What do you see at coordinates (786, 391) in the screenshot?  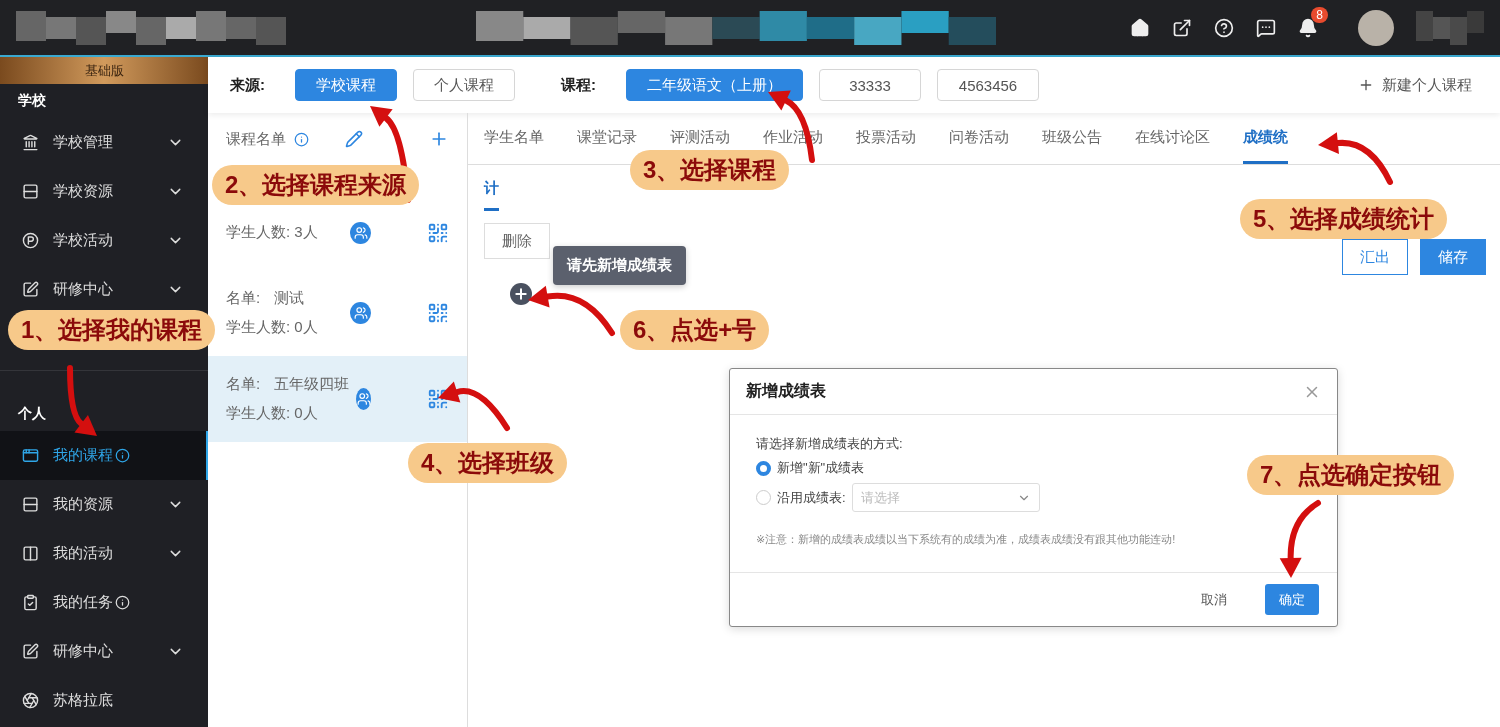 I see `dialog-title: 新增成绩表` at bounding box center [786, 391].